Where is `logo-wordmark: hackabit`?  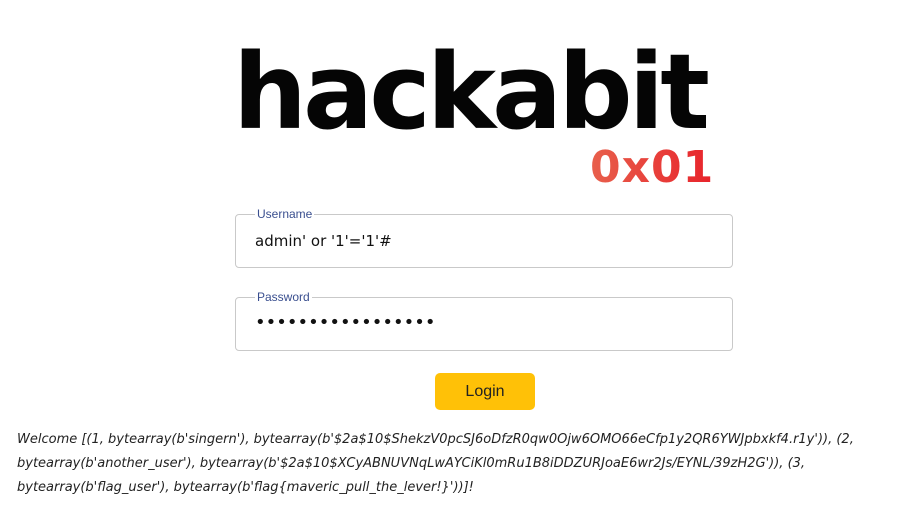
logo-wordmark: hackabit is located at coordinates (471, 92).